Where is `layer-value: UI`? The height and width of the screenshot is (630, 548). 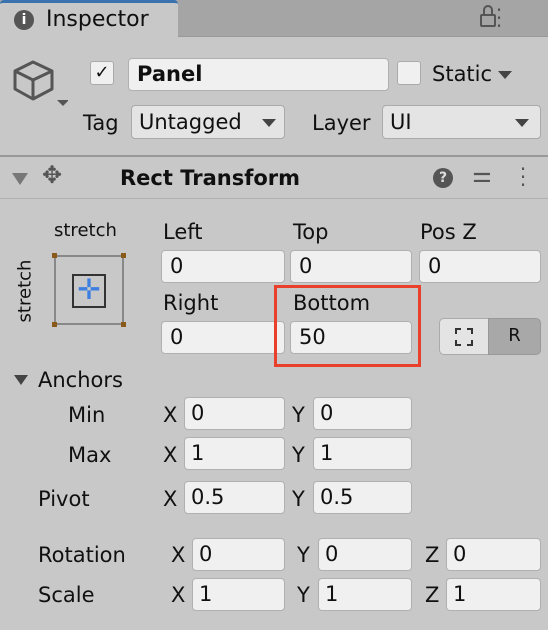 layer-value: UI is located at coordinates (401, 122).